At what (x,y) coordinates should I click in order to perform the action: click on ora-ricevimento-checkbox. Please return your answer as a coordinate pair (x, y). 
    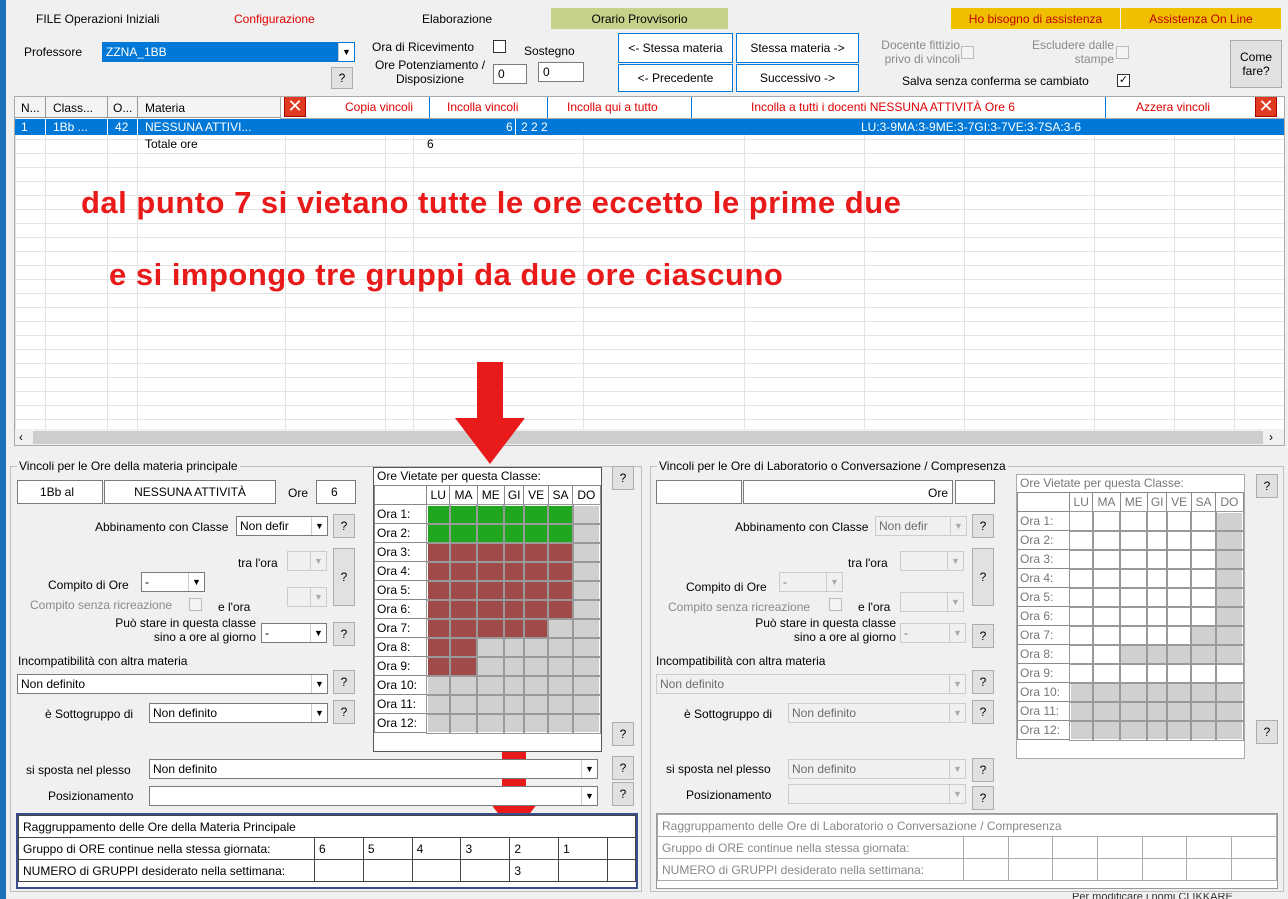
    Looking at the image, I should click on (499, 46).